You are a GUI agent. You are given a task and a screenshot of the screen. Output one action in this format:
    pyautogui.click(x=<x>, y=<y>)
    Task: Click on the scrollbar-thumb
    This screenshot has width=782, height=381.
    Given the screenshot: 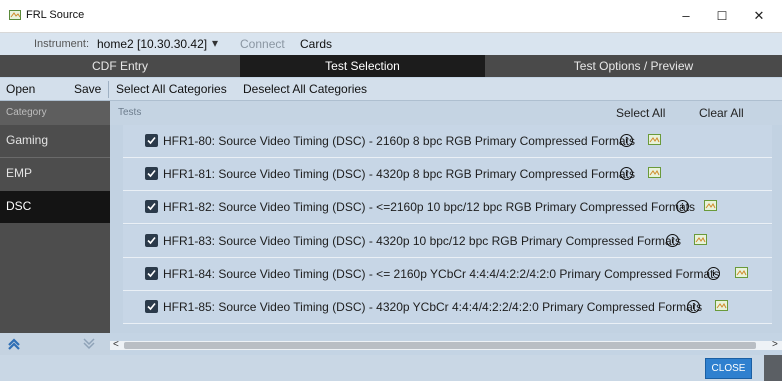 What is the action you would take?
    pyautogui.click(x=440, y=345)
    